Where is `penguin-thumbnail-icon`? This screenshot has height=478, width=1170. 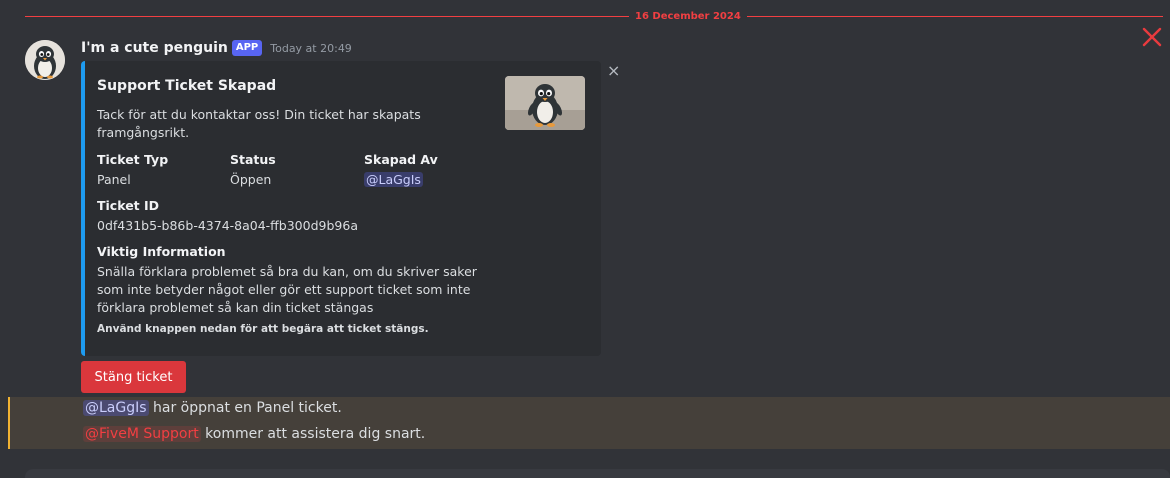
penguin-thumbnail-icon is located at coordinates (545, 103).